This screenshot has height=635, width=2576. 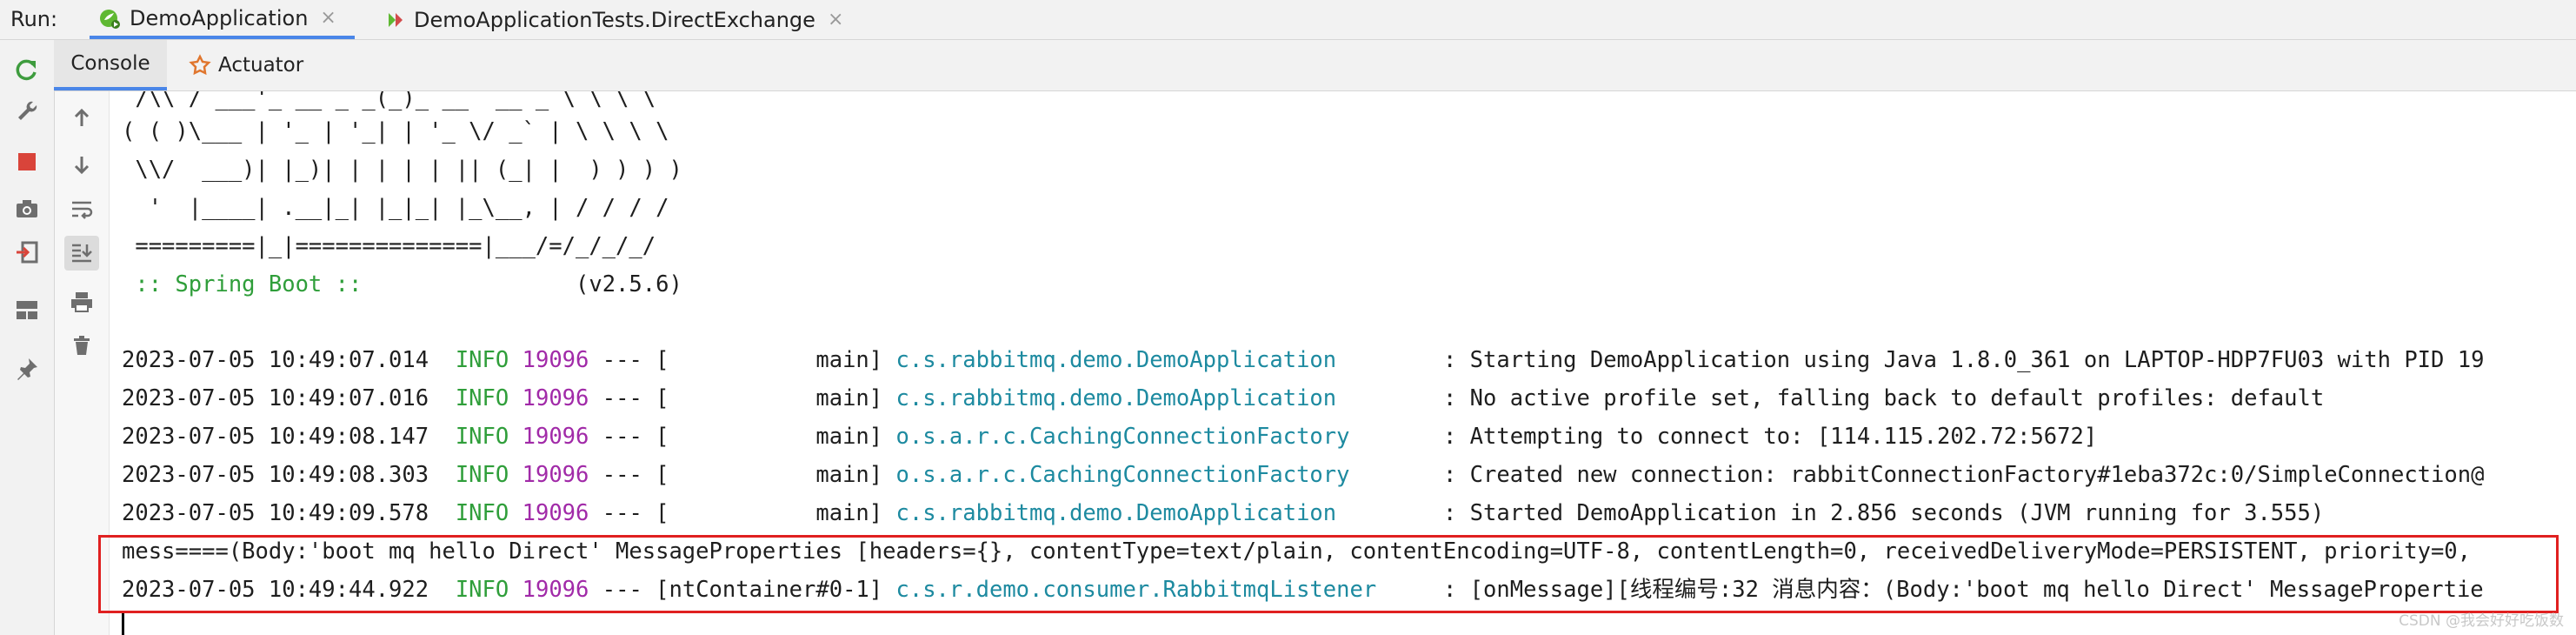 What do you see at coordinates (81, 254) in the screenshot?
I see `scroll-to-end-icon` at bounding box center [81, 254].